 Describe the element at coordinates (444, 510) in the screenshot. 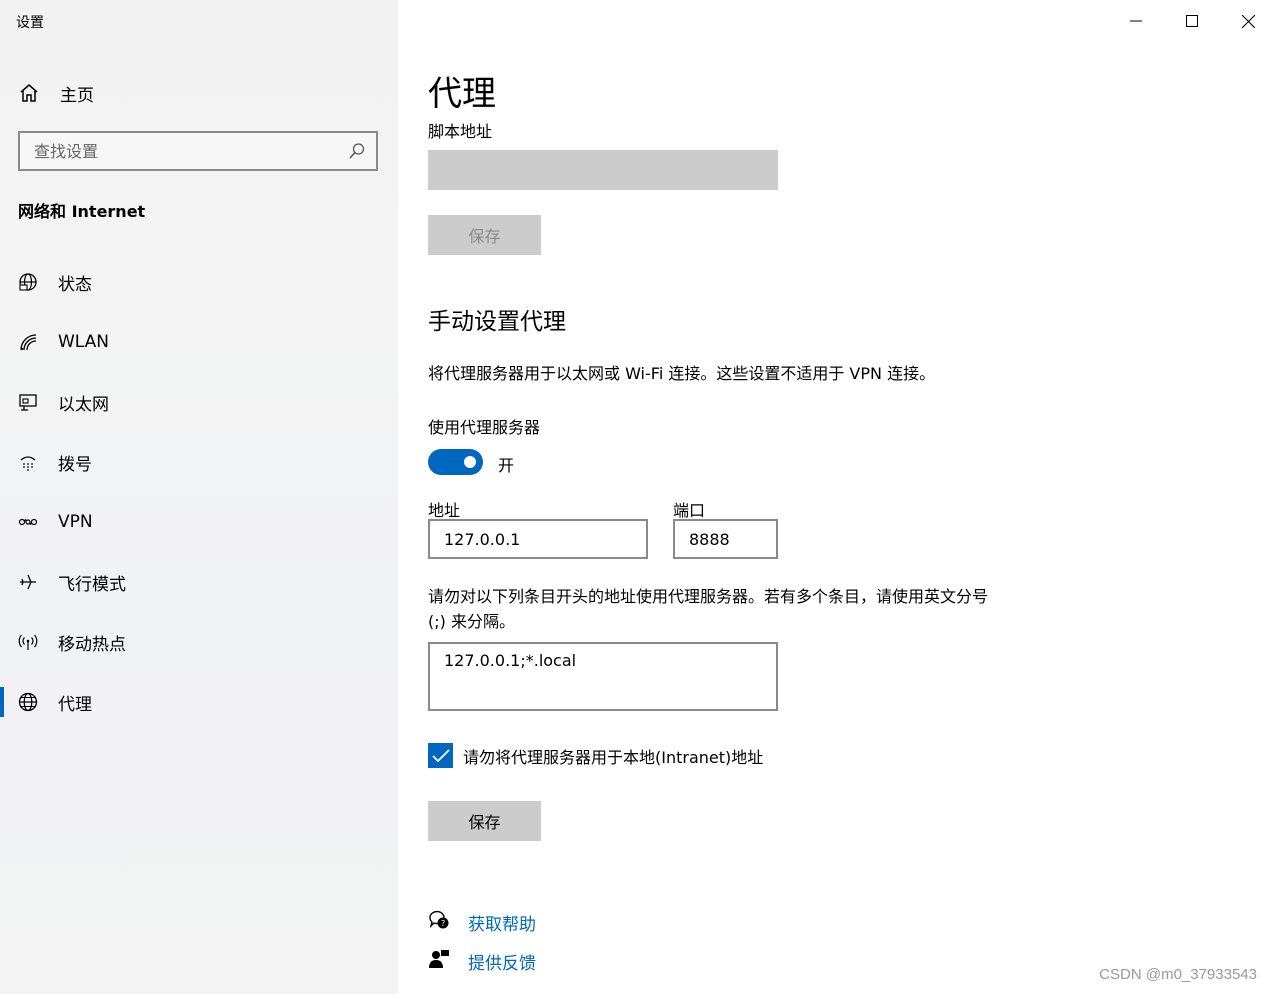

I see `address-label: 地址` at that location.